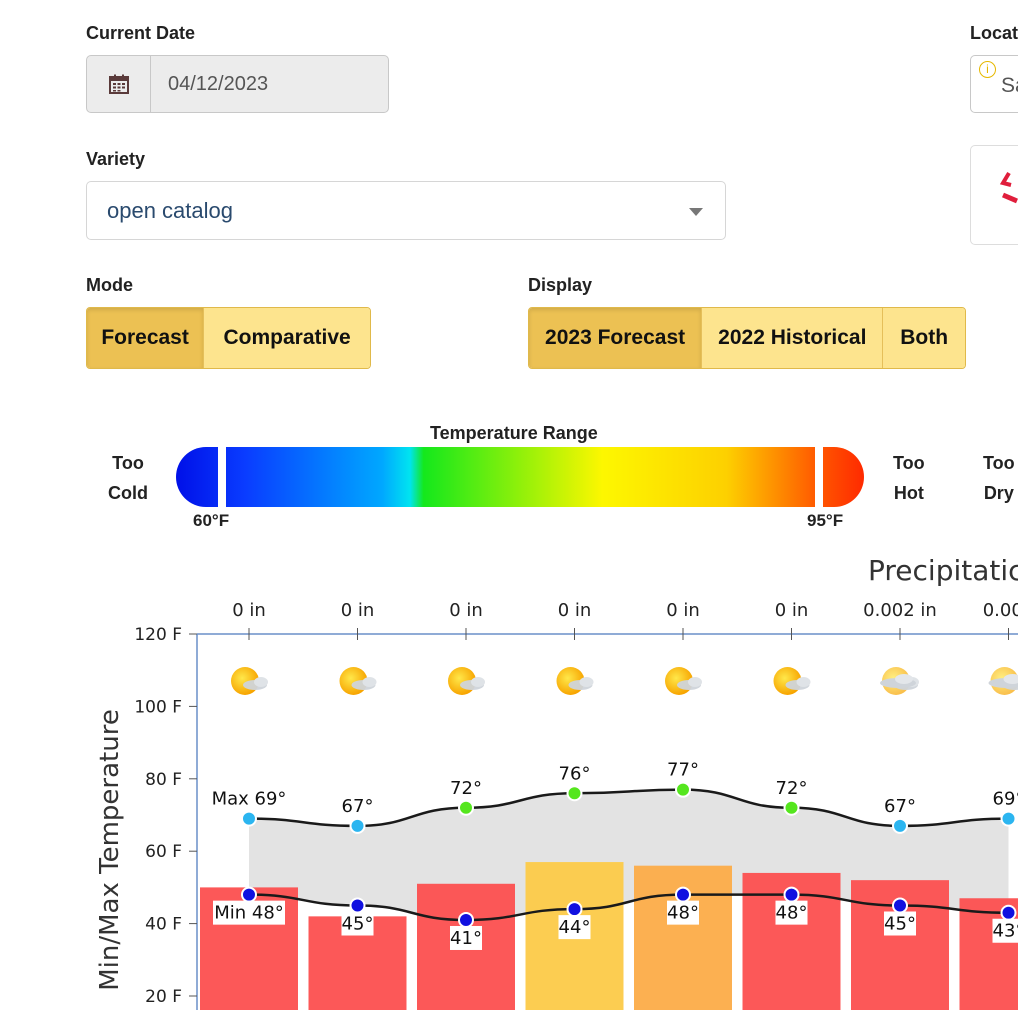 The width and height of the screenshot is (1018, 1010). What do you see at coordinates (110, 850) in the screenshot?
I see `y-axis-label: Min/Max Temperature` at bounding box center [110, 850].